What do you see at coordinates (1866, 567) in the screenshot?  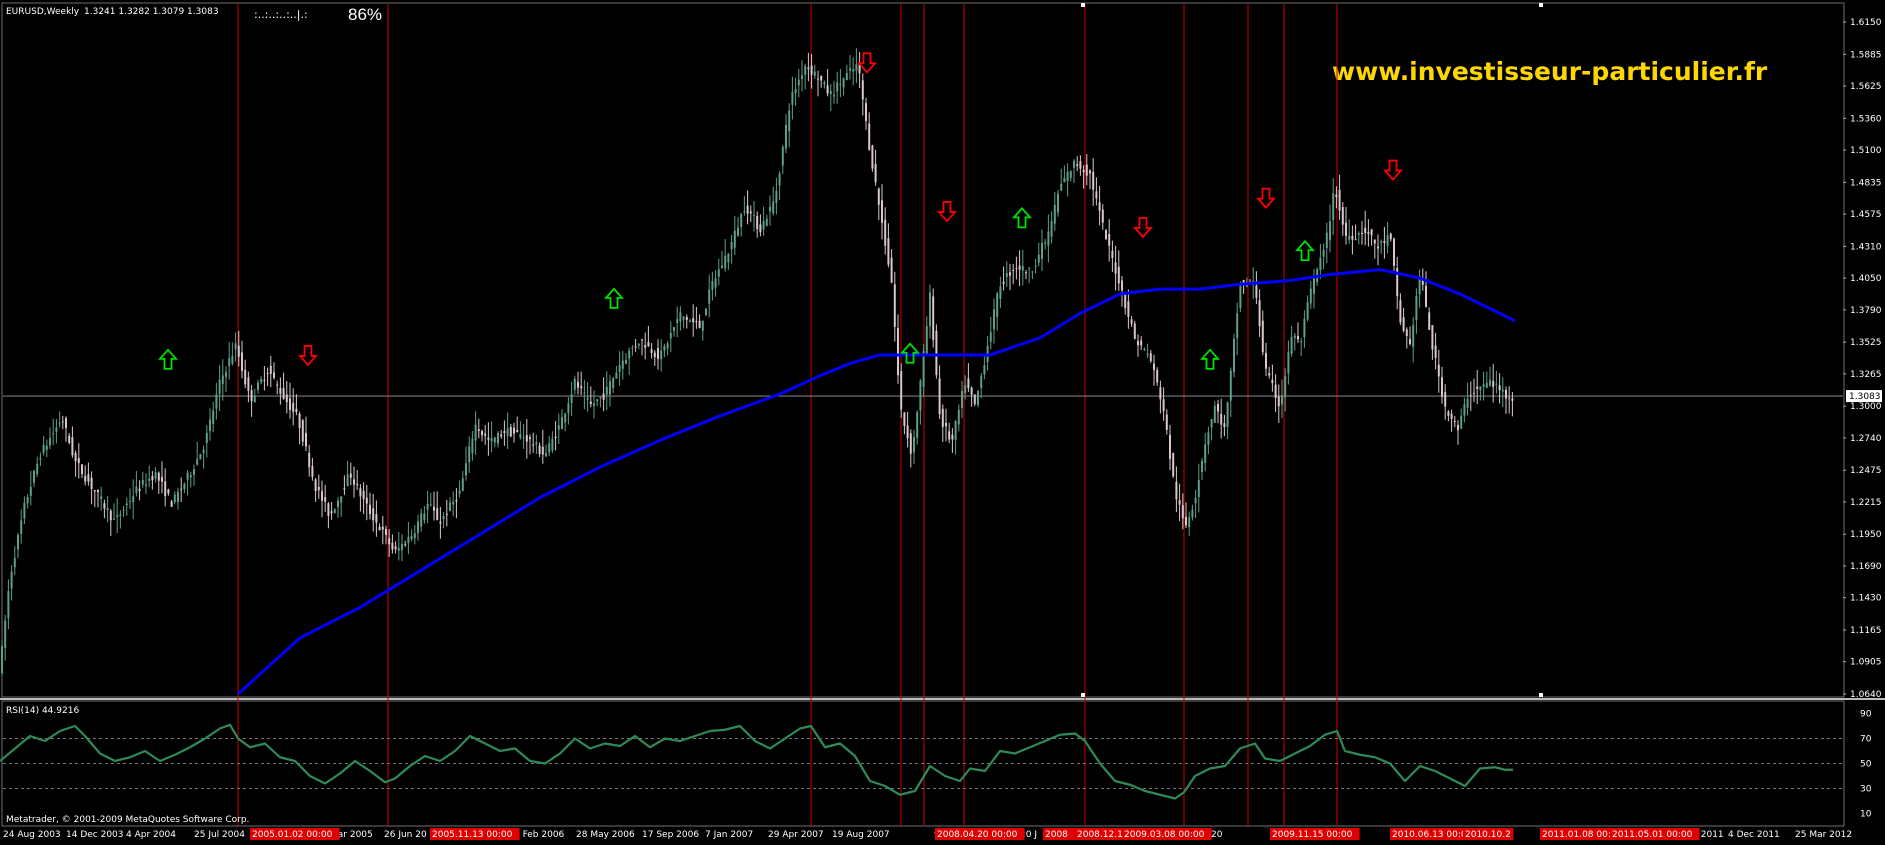 I see `y-tick-label: 1.1690` at bounding box center [1866, 567].